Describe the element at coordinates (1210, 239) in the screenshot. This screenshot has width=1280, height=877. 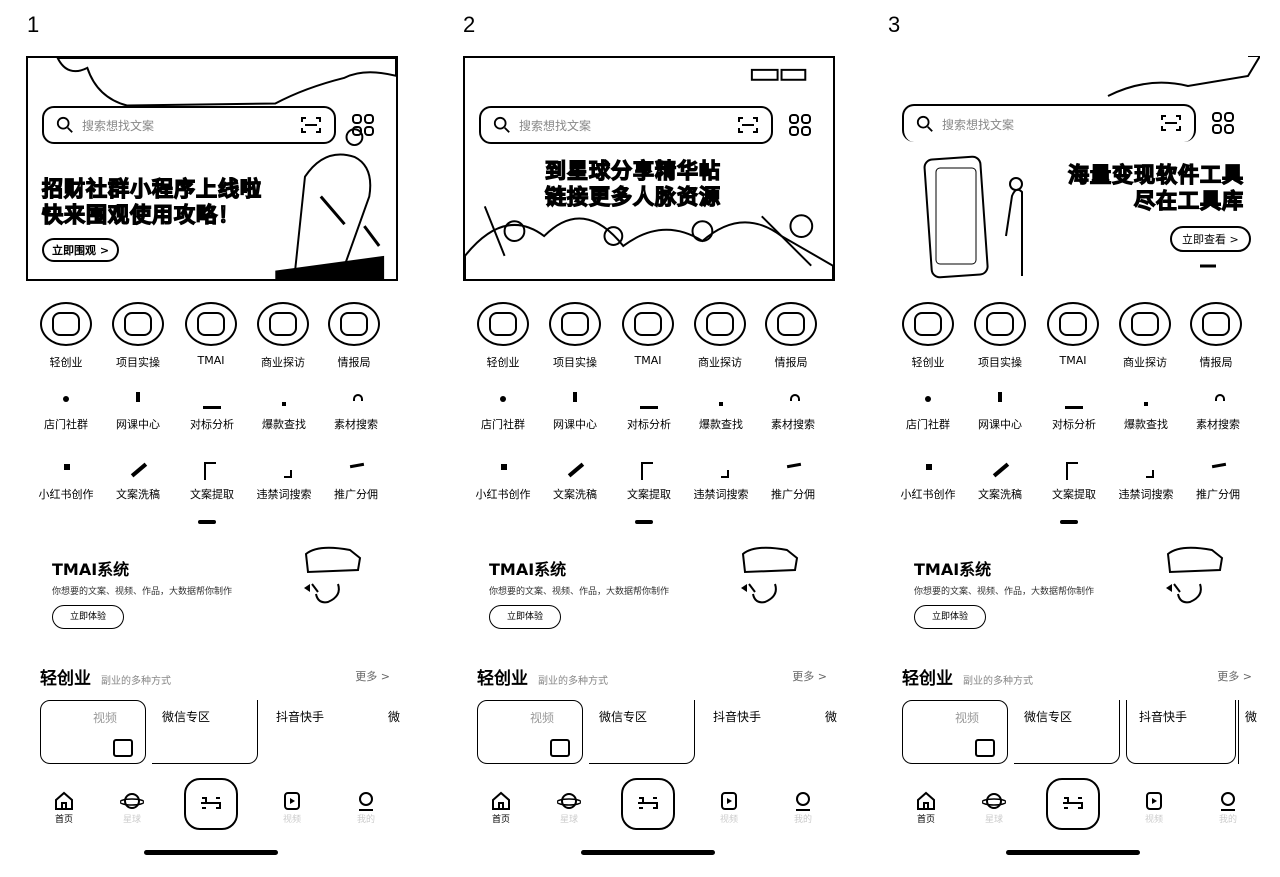
I see `banner-button: 立即查看 >` at that location.